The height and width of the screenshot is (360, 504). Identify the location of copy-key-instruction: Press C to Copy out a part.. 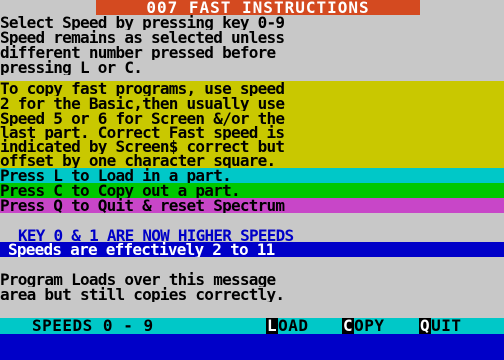
(120, 190).